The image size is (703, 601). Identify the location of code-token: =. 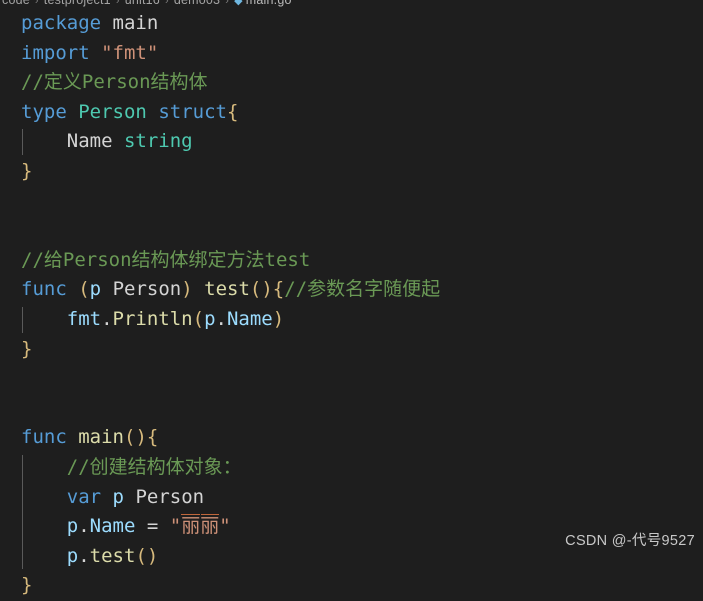
(152, 526).